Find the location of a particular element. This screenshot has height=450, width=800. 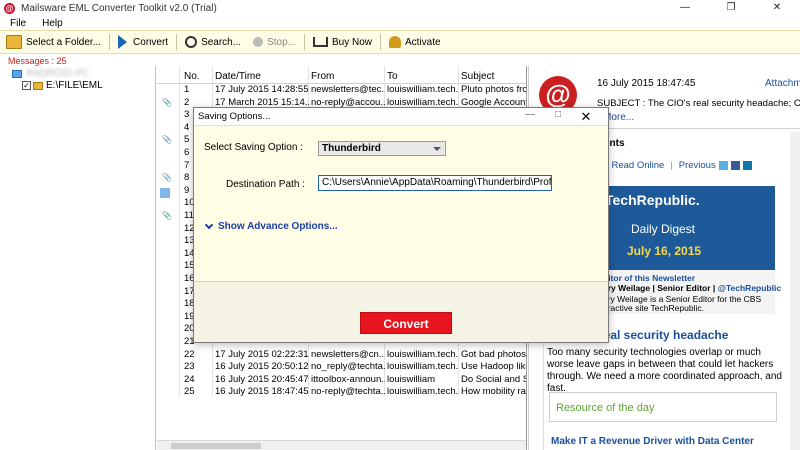

menu-bar: File Help is located at coordinates (400, 23).